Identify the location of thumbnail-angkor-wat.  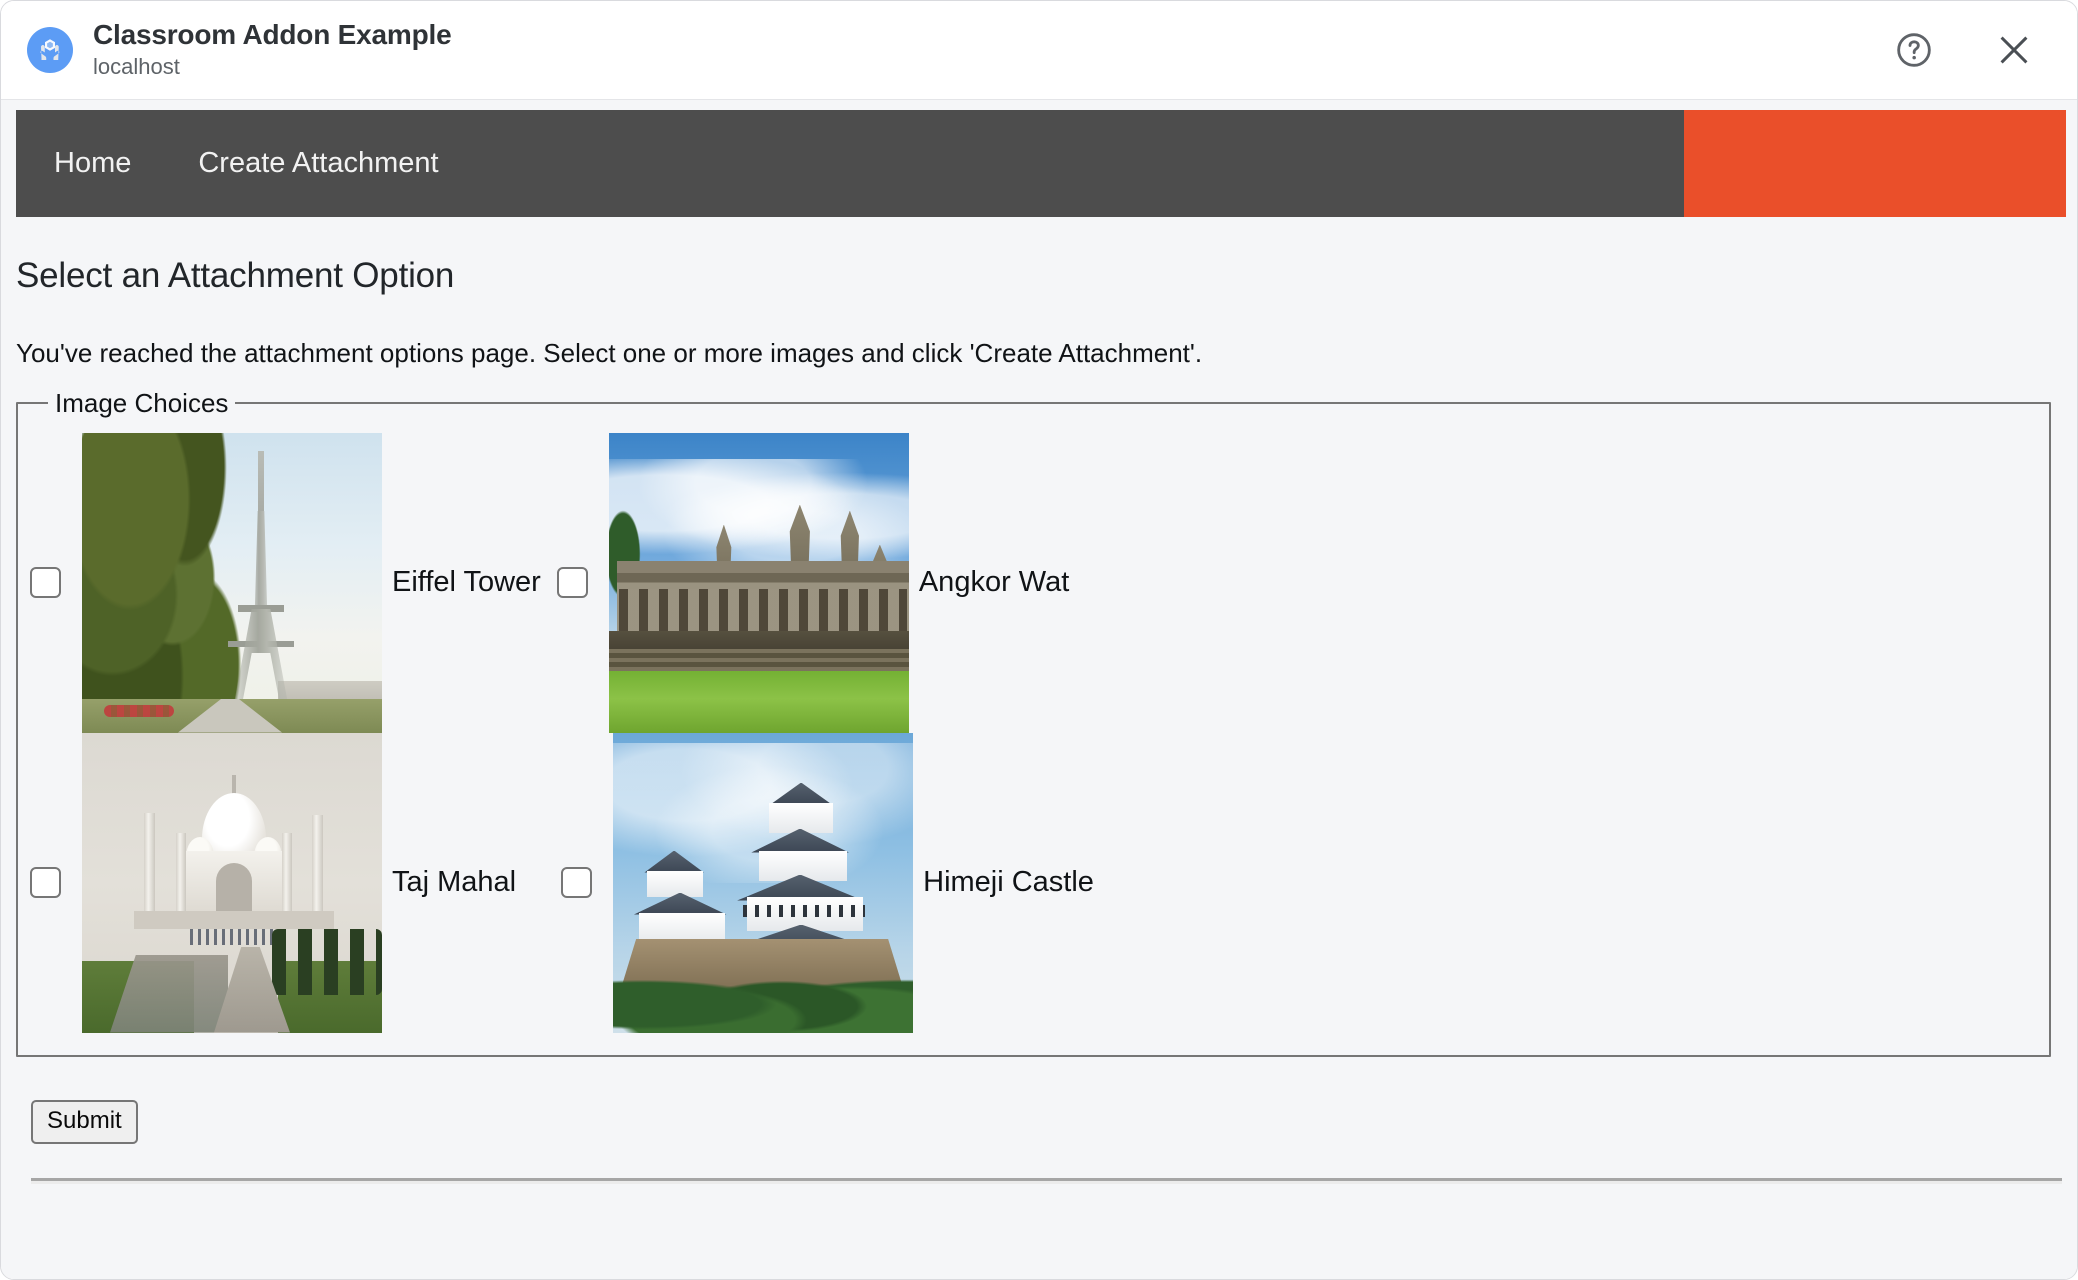
(758, 582).